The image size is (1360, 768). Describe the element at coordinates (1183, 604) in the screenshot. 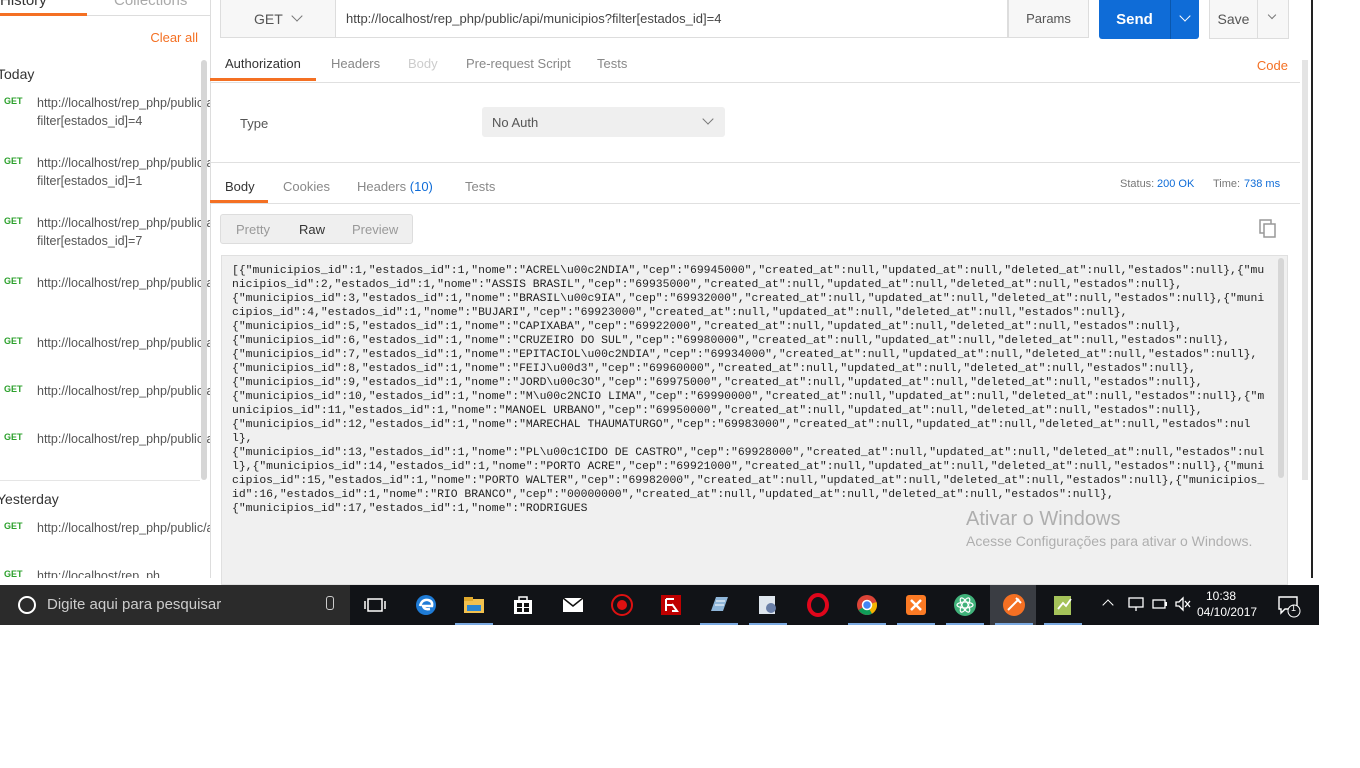

I see `volume-muted-icon` at that location.